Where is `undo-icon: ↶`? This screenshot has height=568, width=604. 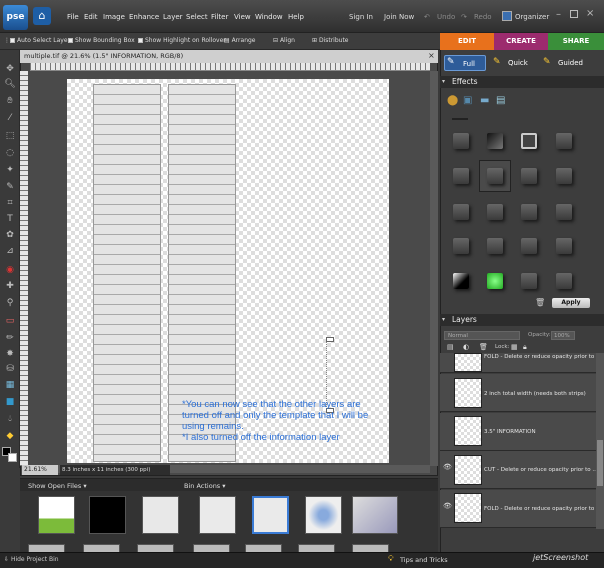
undo-icon: ↶ is located at coordinates (427, 17).